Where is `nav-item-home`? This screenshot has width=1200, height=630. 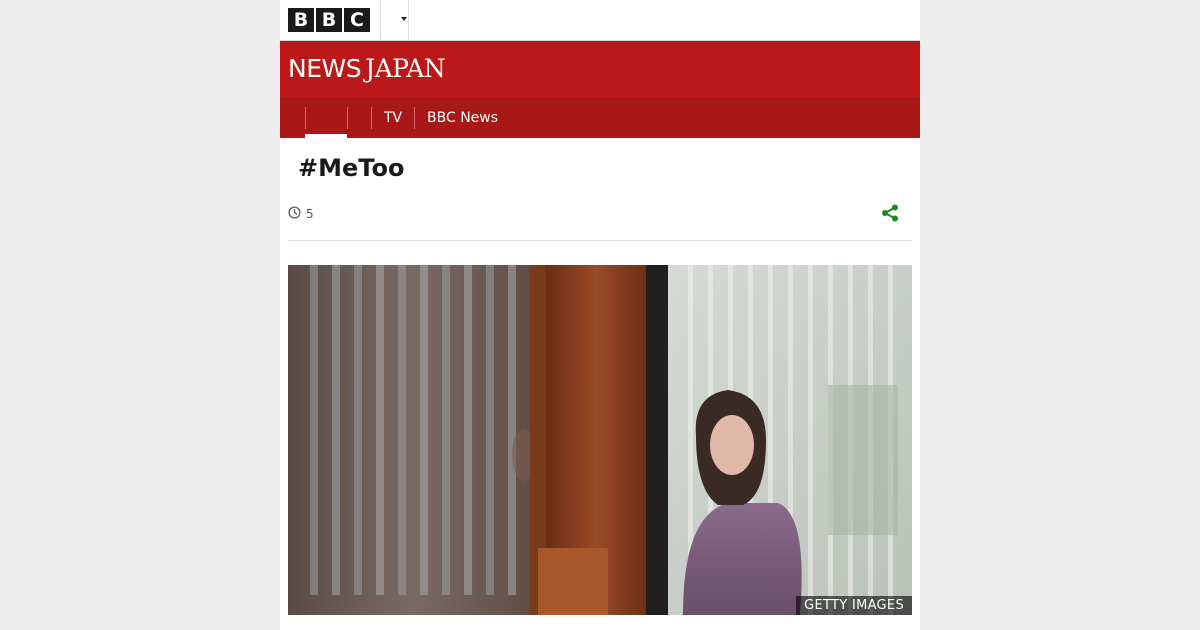 nav-item-home is located at coordinates (326, 122).